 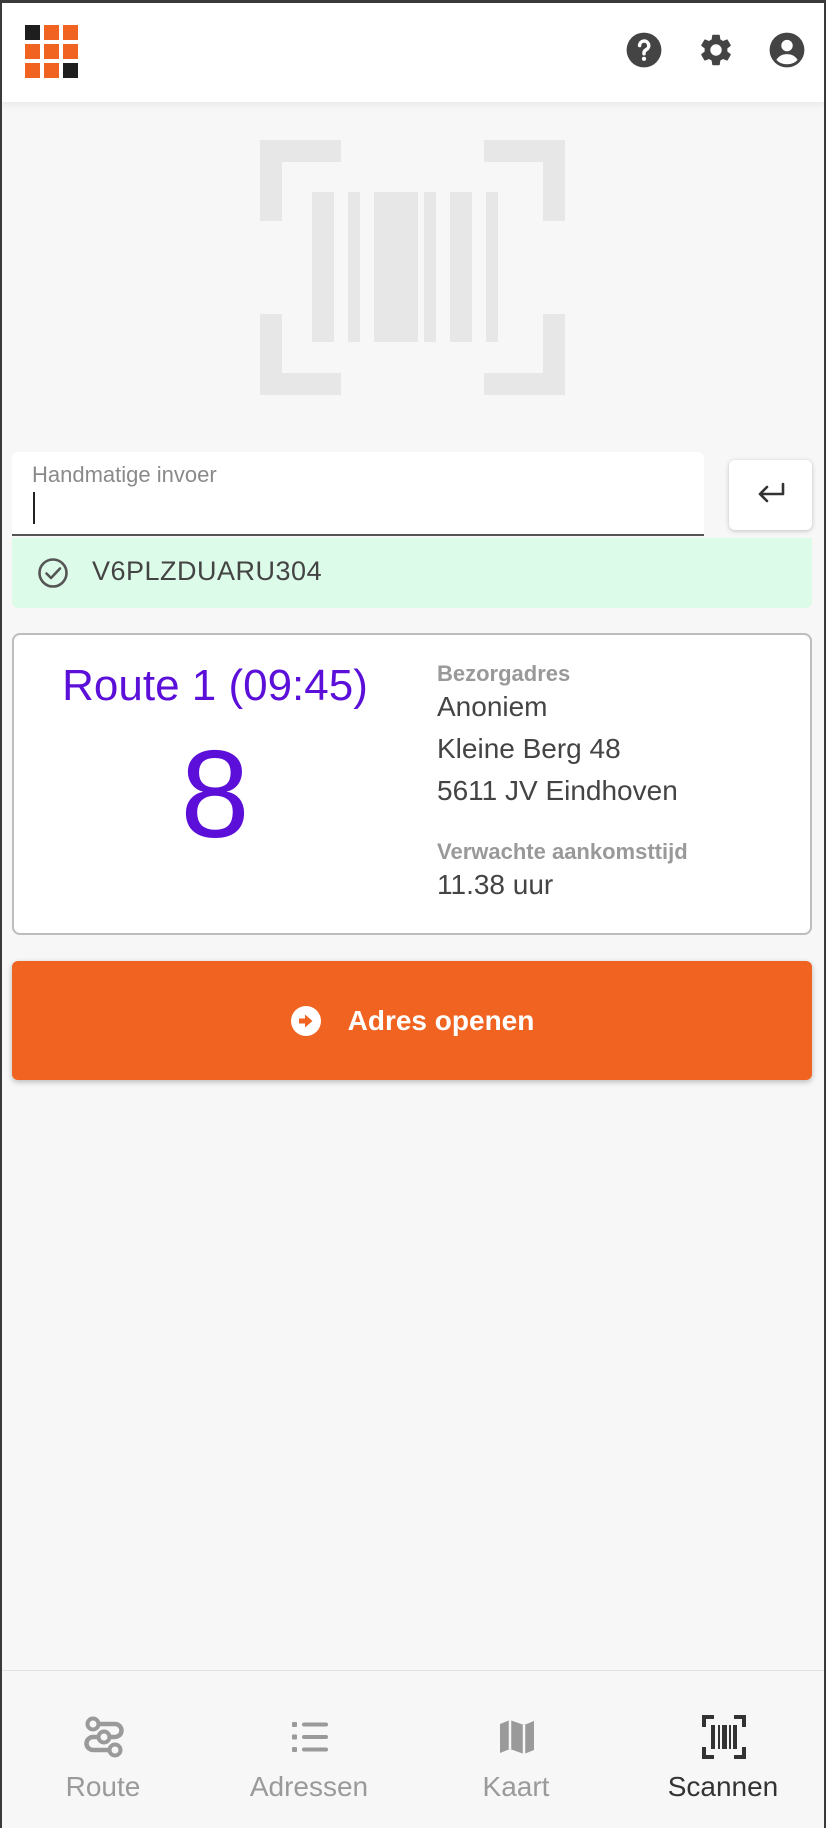 I want to click on scanned-code: V6PLZDUARU304, so click(x=207, y=571).